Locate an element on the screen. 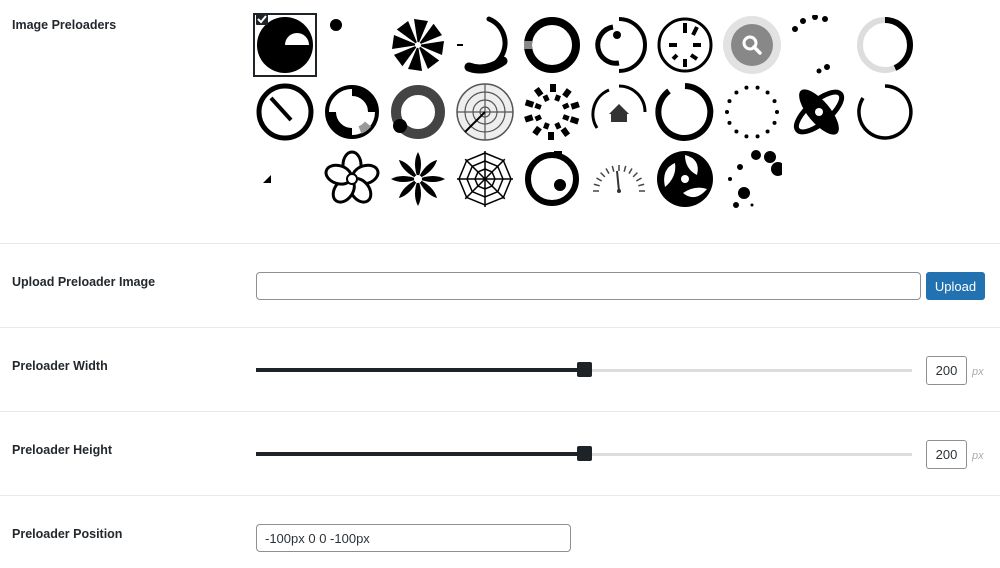  preloader-position-input is located at coordinates (413, 538).